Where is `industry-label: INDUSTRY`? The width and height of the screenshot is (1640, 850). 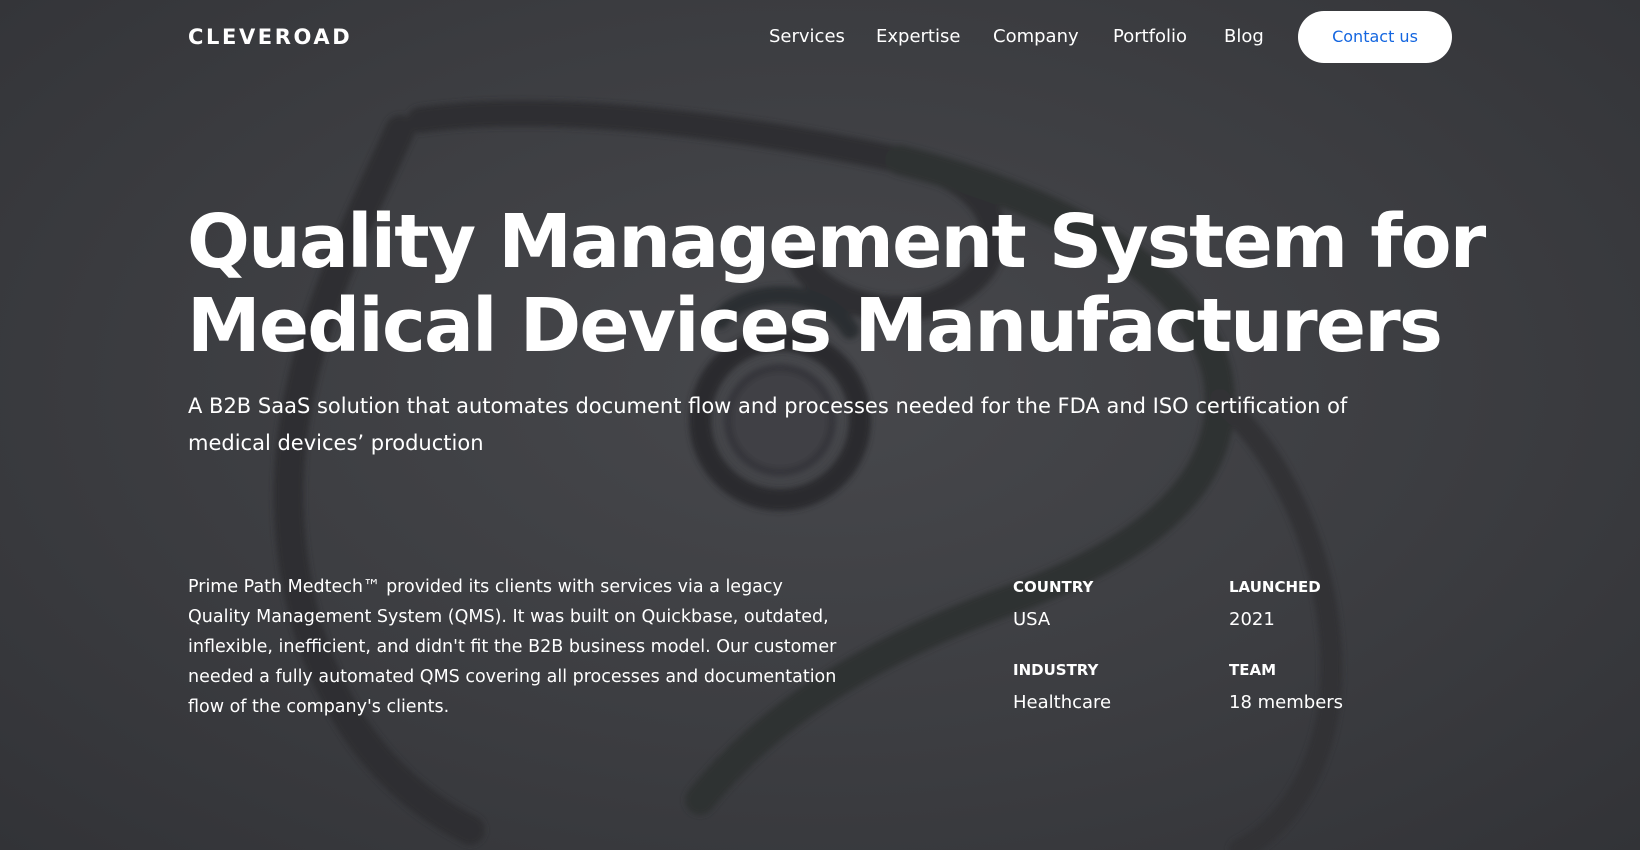
industry-label: INDUSTRY is located at coordinates (1056, 670).